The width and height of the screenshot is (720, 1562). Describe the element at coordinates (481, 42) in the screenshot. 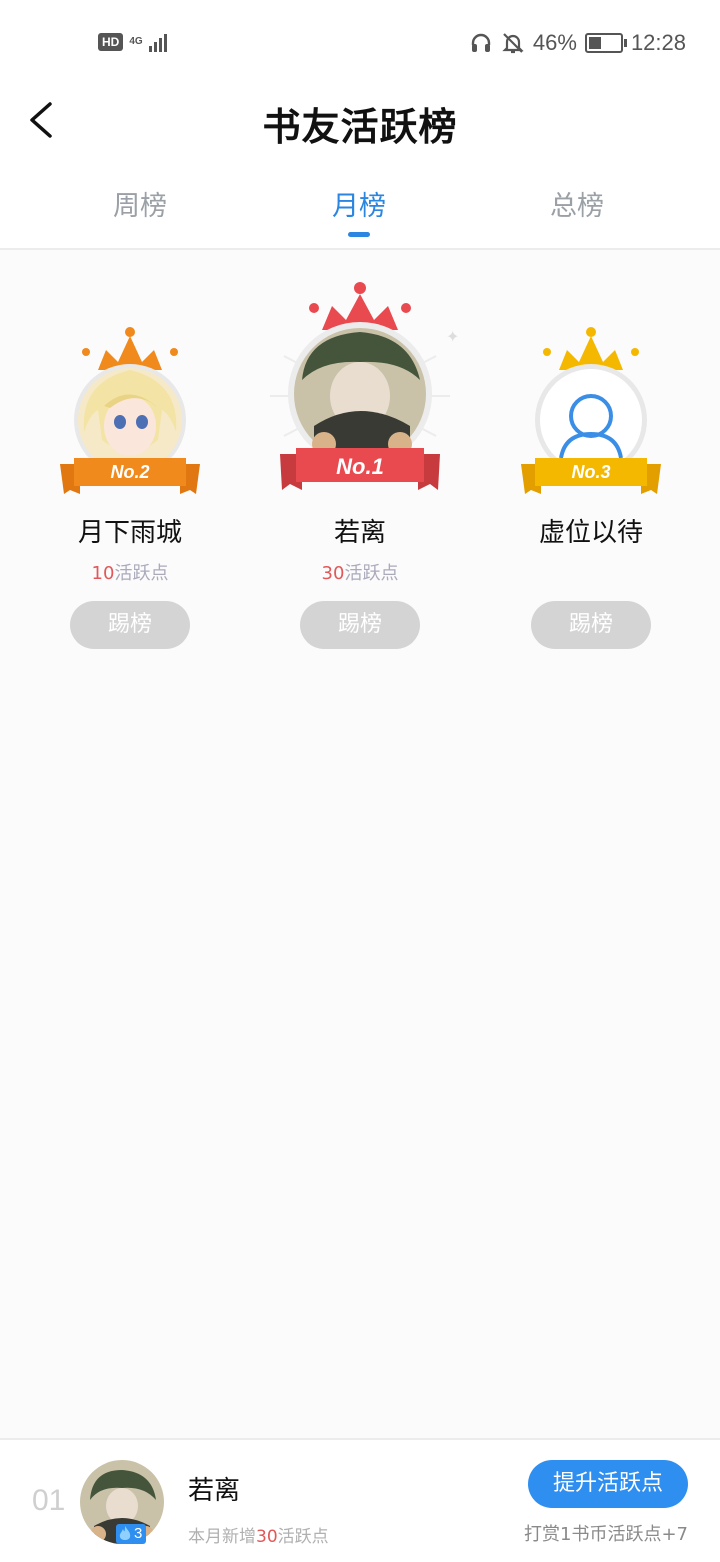

I see `headphones-icon` at that location.